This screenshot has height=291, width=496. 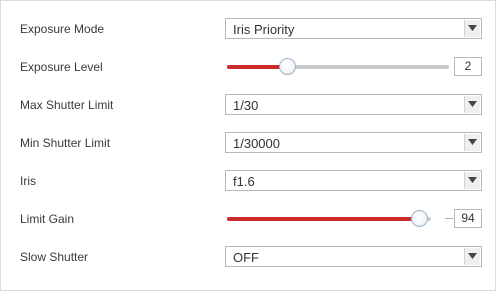 What do you see at coordinates (264, 29) in the screenshot?
I see `exposure-mode-value: Iris Priority` at bounding box center [264, 29].